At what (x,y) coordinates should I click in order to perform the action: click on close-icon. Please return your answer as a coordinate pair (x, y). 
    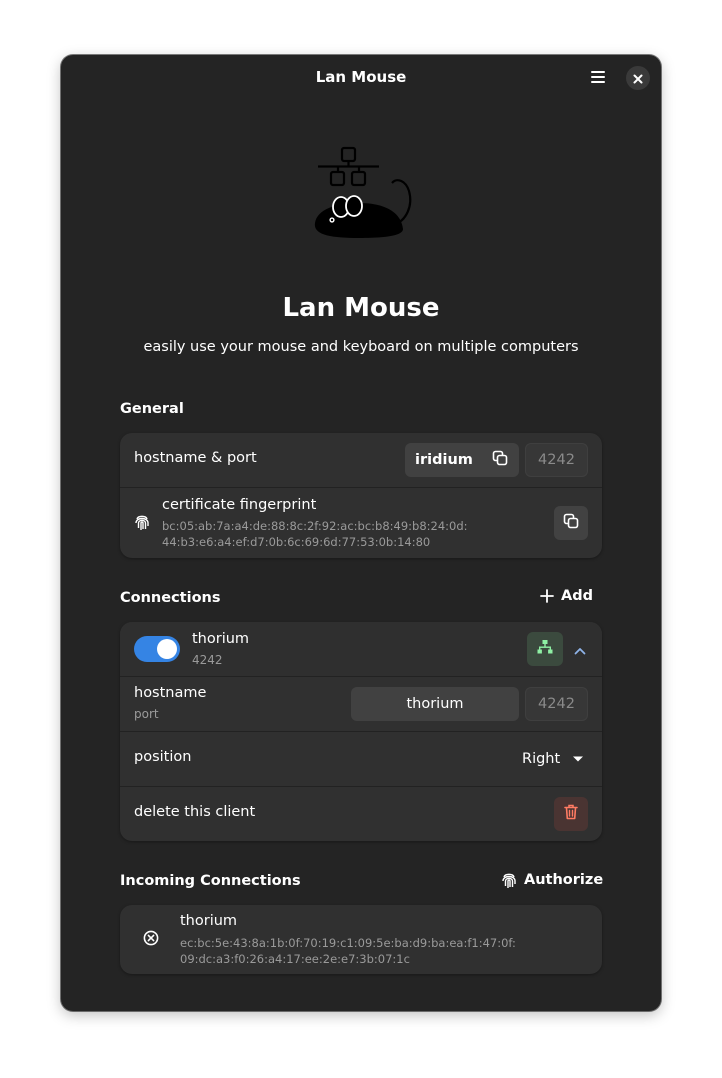
    Looking at the image, I should click on (638, 78).